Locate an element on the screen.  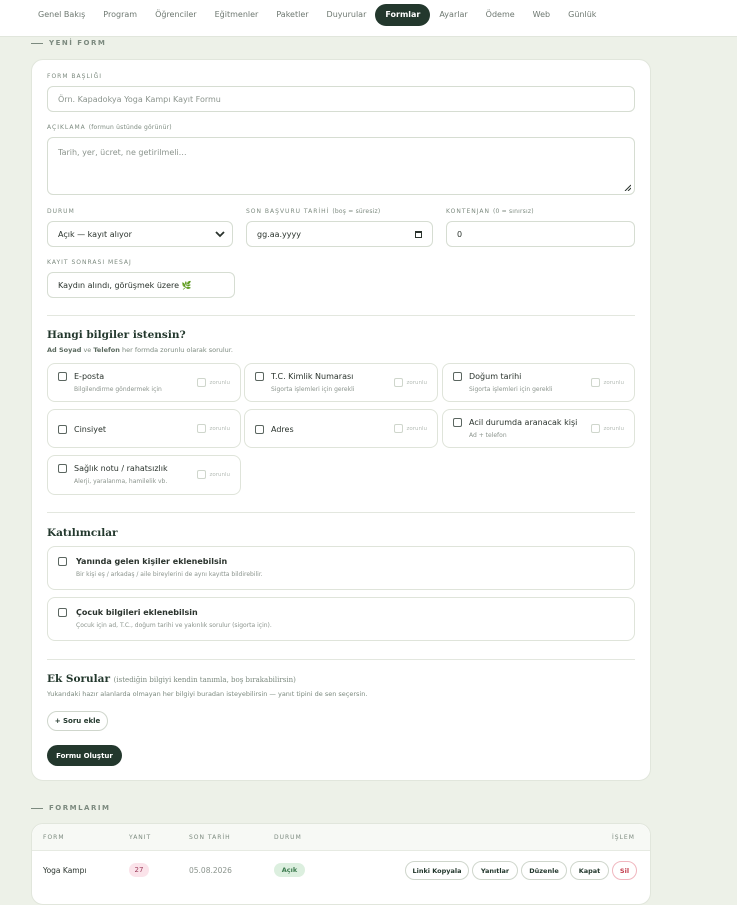
deadline-label-sub: (boş = süresiz) is located at coordinates (356, 211).